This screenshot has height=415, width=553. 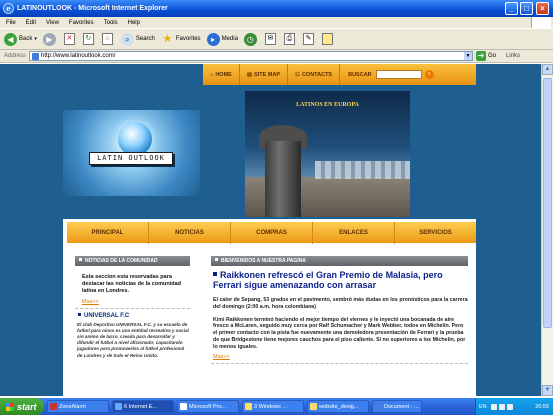 I want to click on go-button: ➔ Go, so click(x=486, y=56).